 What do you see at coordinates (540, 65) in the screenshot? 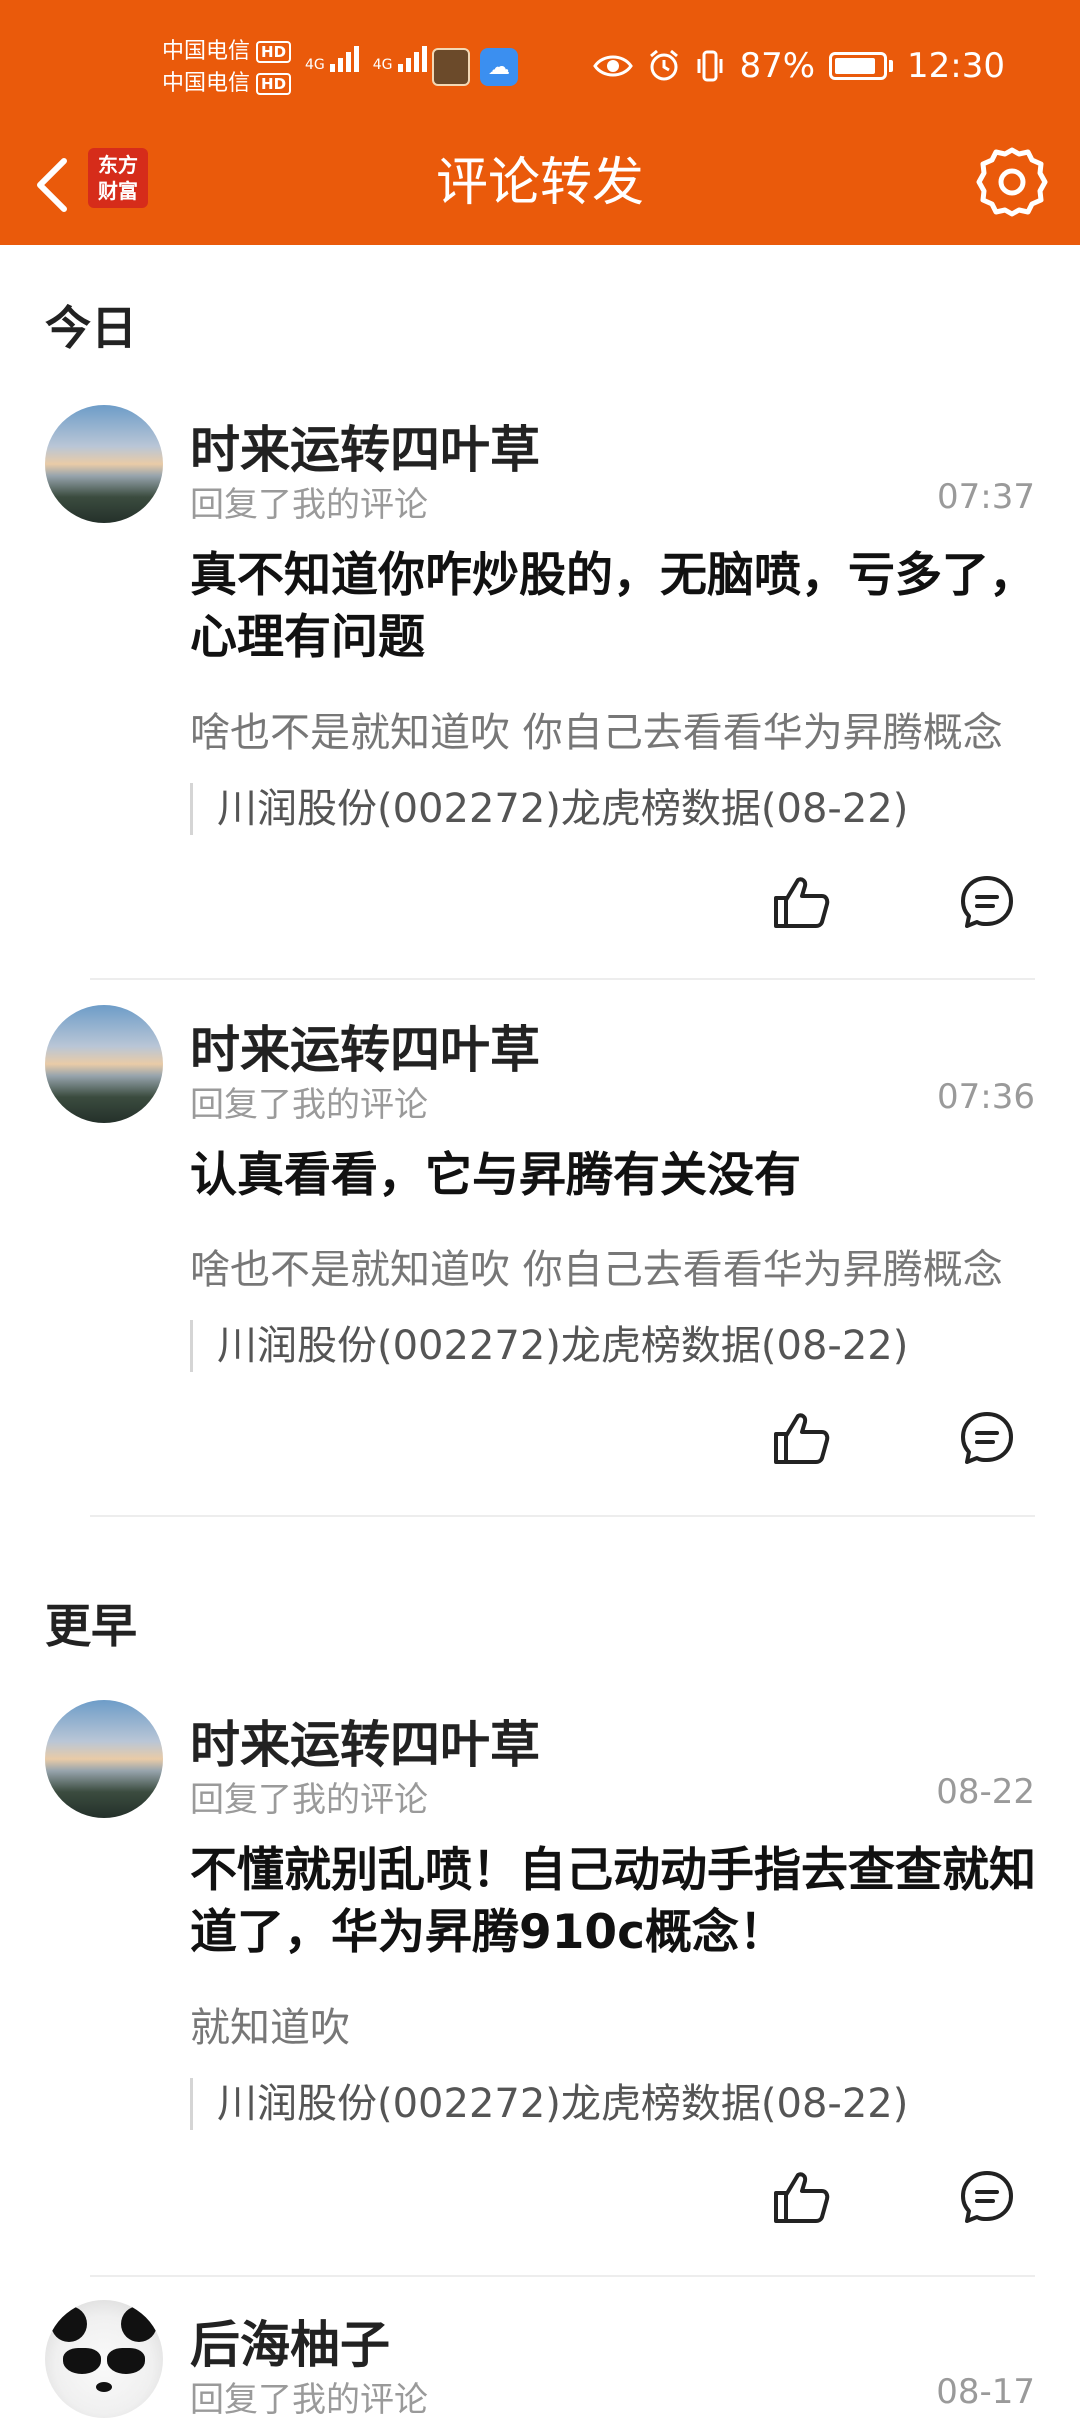
I see `status-bar: 中国电信 HD 中国电信 HD 4G 4G ☁ 87% 12:30` at bounding box center [540, 65].